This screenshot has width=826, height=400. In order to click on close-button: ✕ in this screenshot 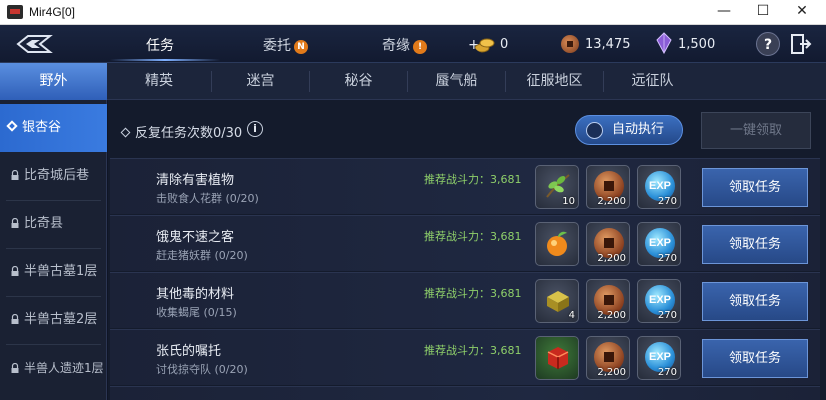, I will do `click(802, 12)`.